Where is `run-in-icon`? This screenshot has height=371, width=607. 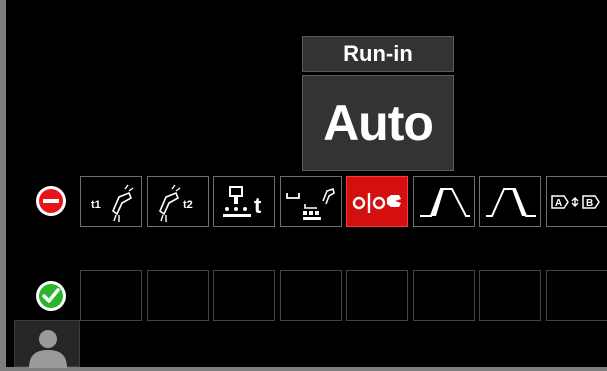
run-in-icon is located at coordinates (376, 203).